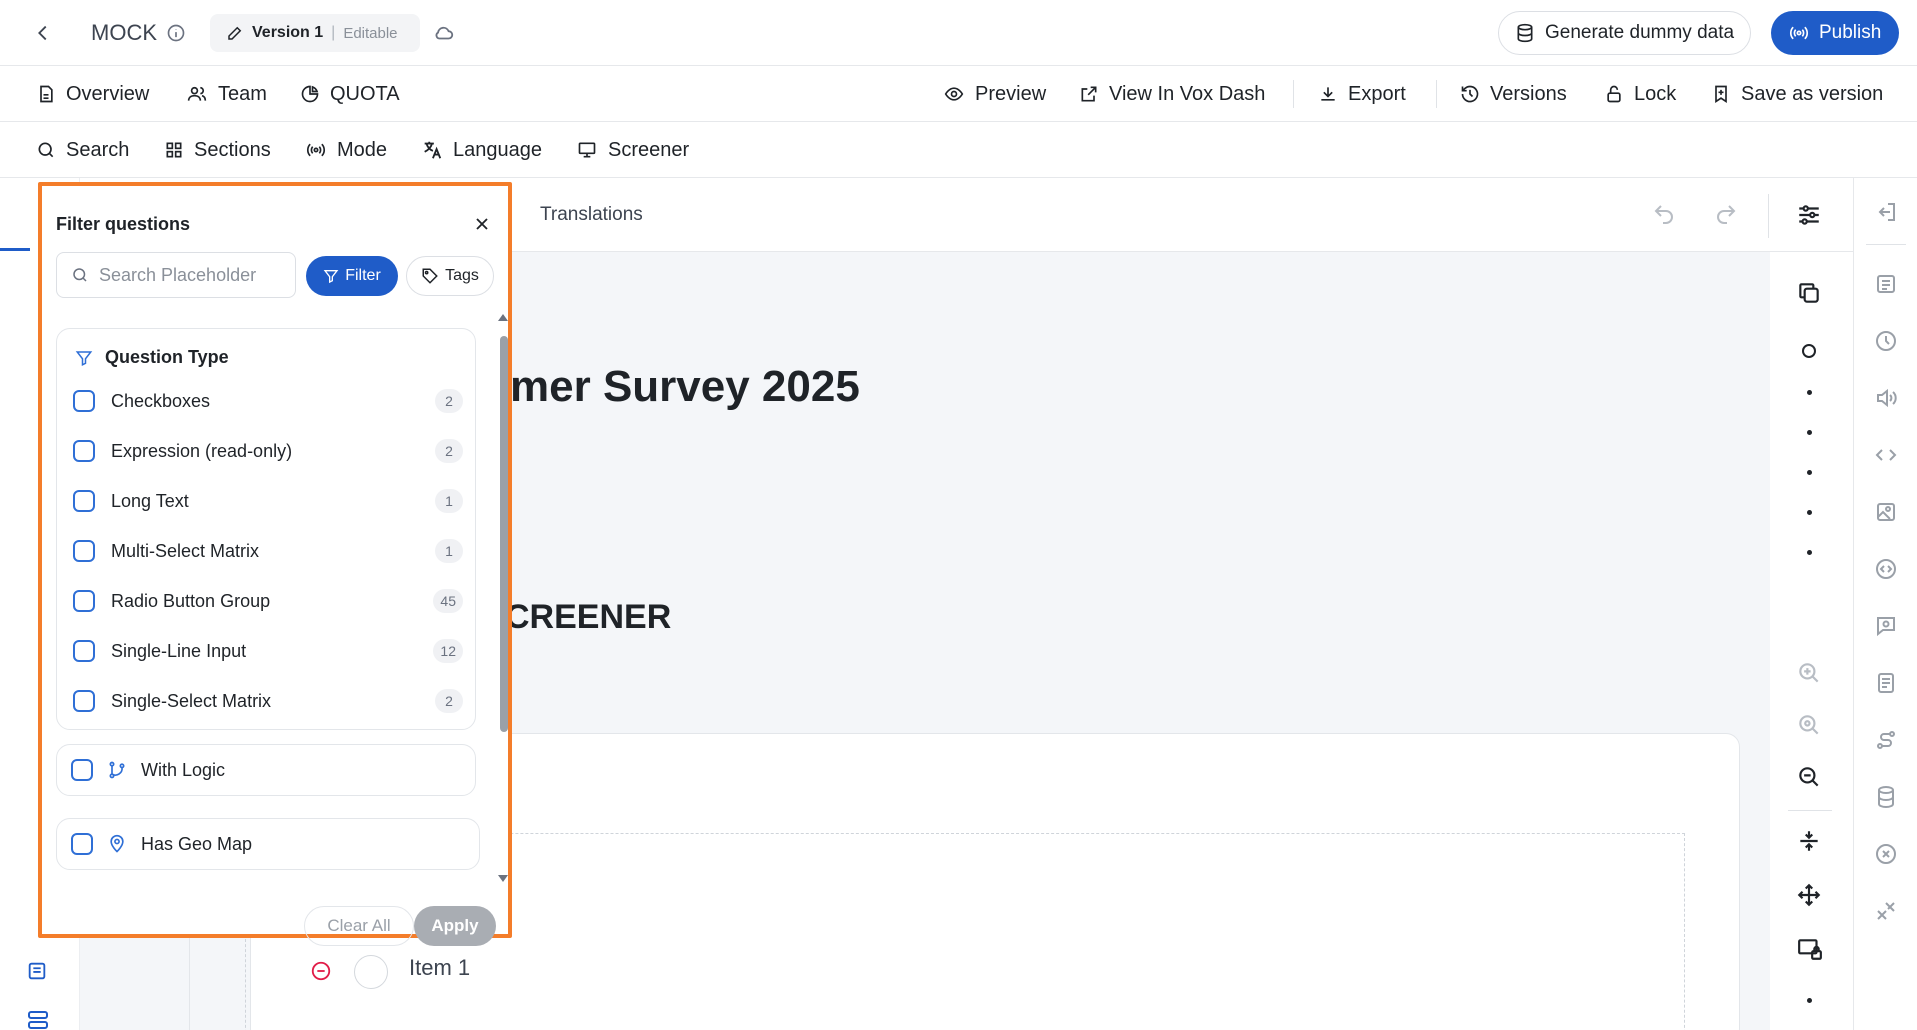 The image size is (1917, 1030). What do you see at coordinates (176, 33) in the screenshot?
I see `info-icon` at bounding box center [176, 33].